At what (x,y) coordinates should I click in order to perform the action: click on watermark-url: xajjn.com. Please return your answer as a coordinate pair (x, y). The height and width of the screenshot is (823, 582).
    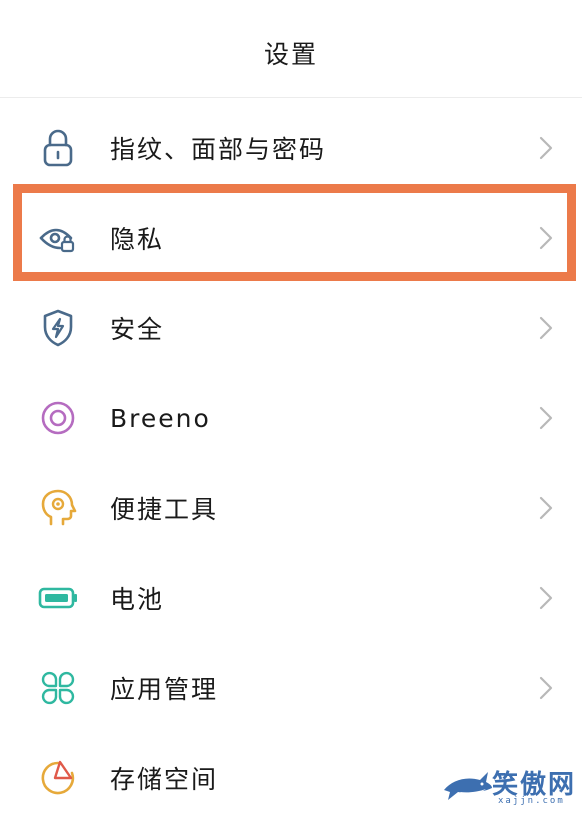
    Looking at the image, I should click on (531, 801).